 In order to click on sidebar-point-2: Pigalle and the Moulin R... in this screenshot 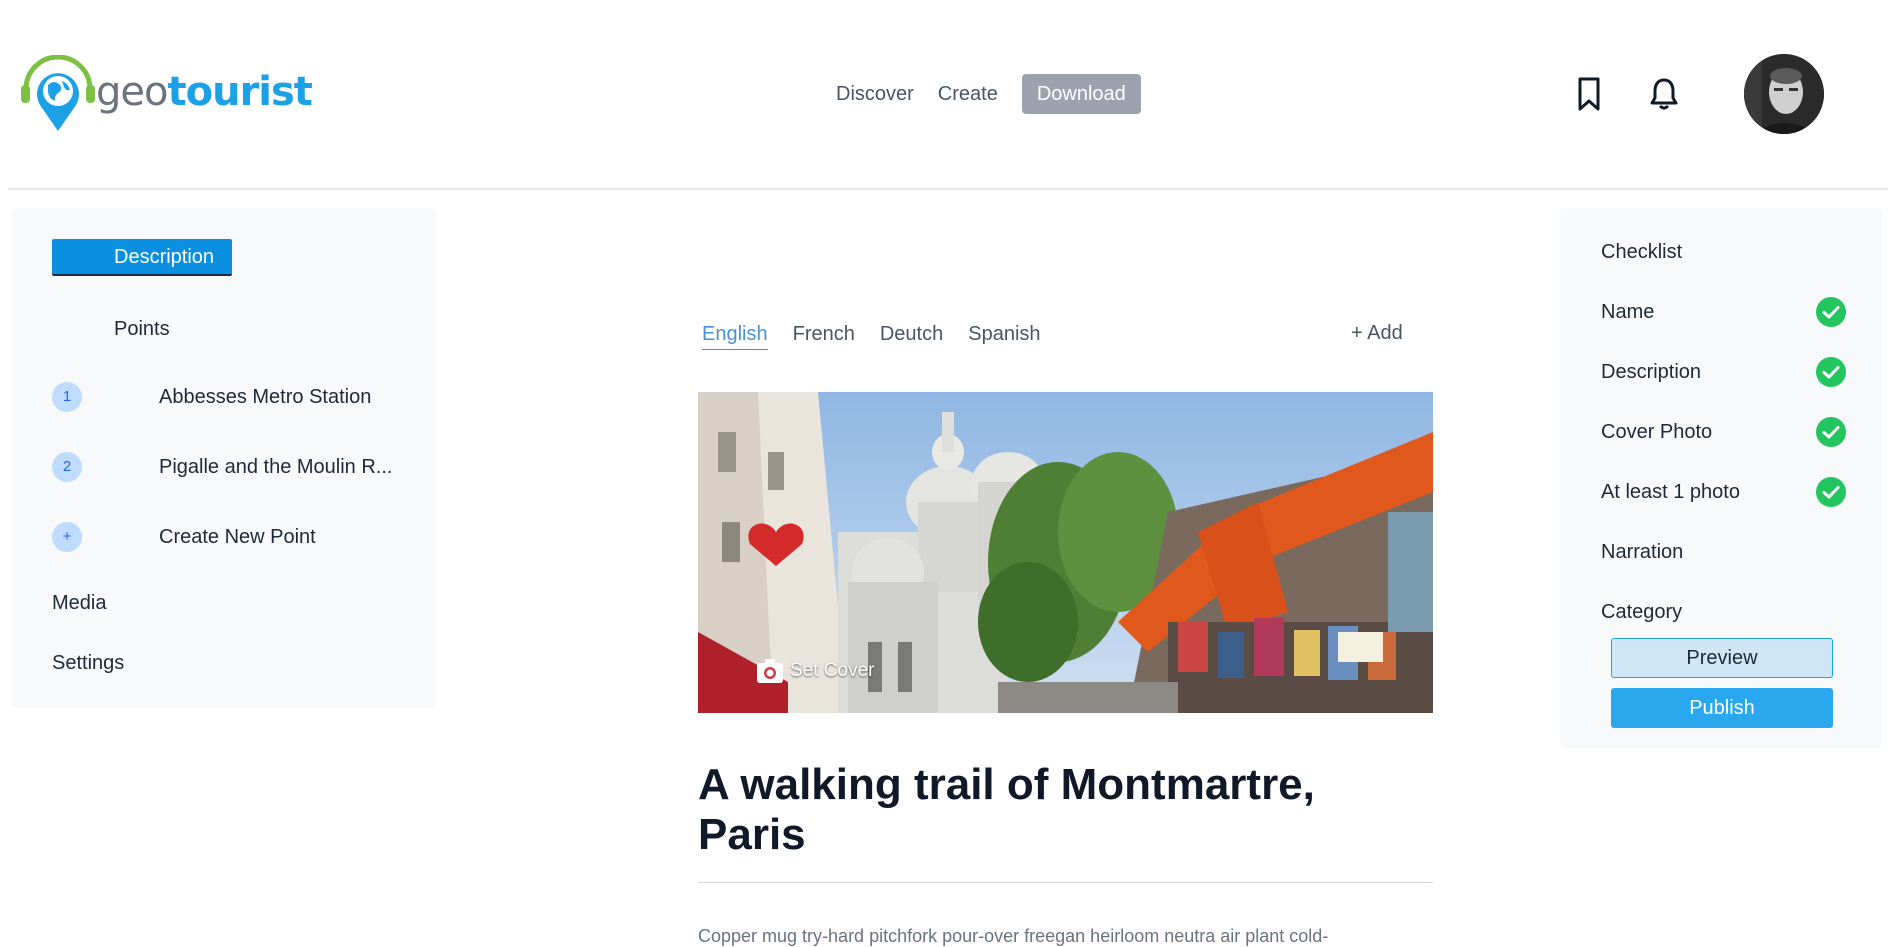, I will do `click(275, 467)`.